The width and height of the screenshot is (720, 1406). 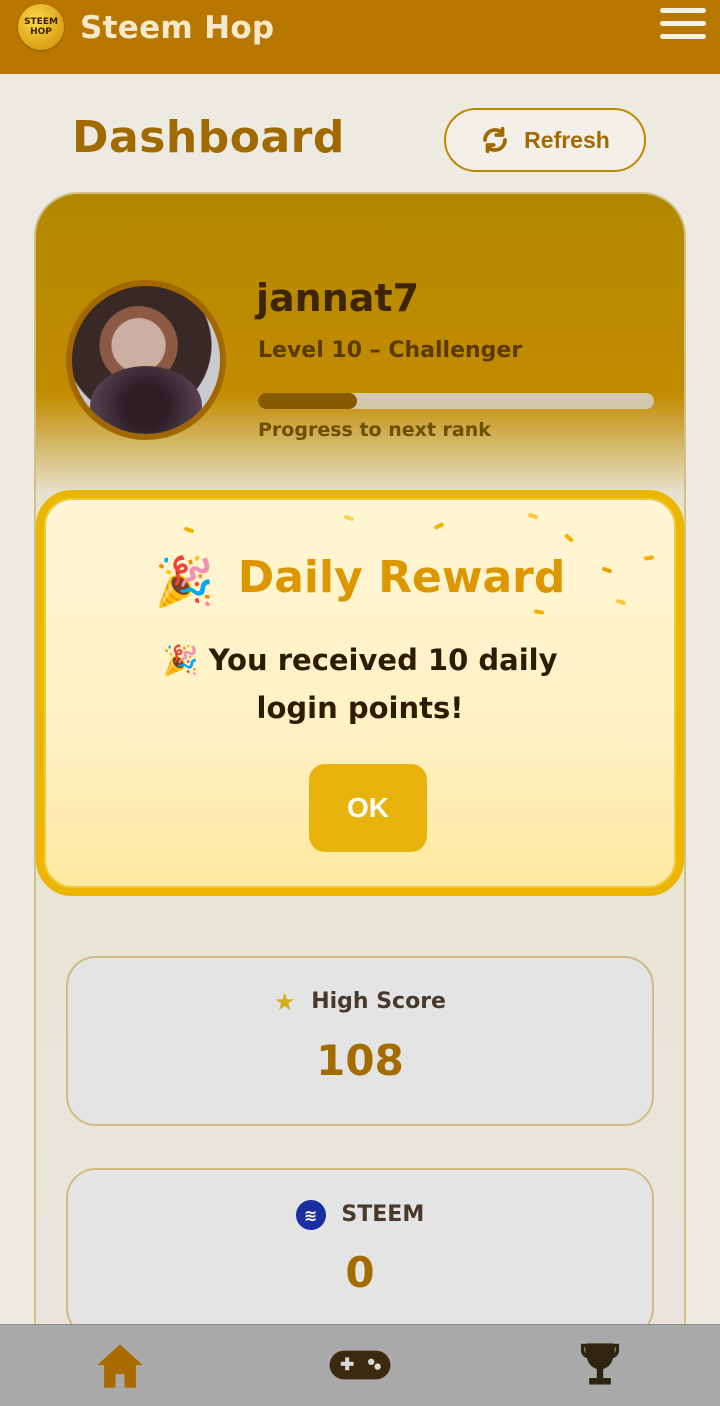 I want to click on dialog-title-row: 🎉 Daily Reward, so click(x=360, y=581).